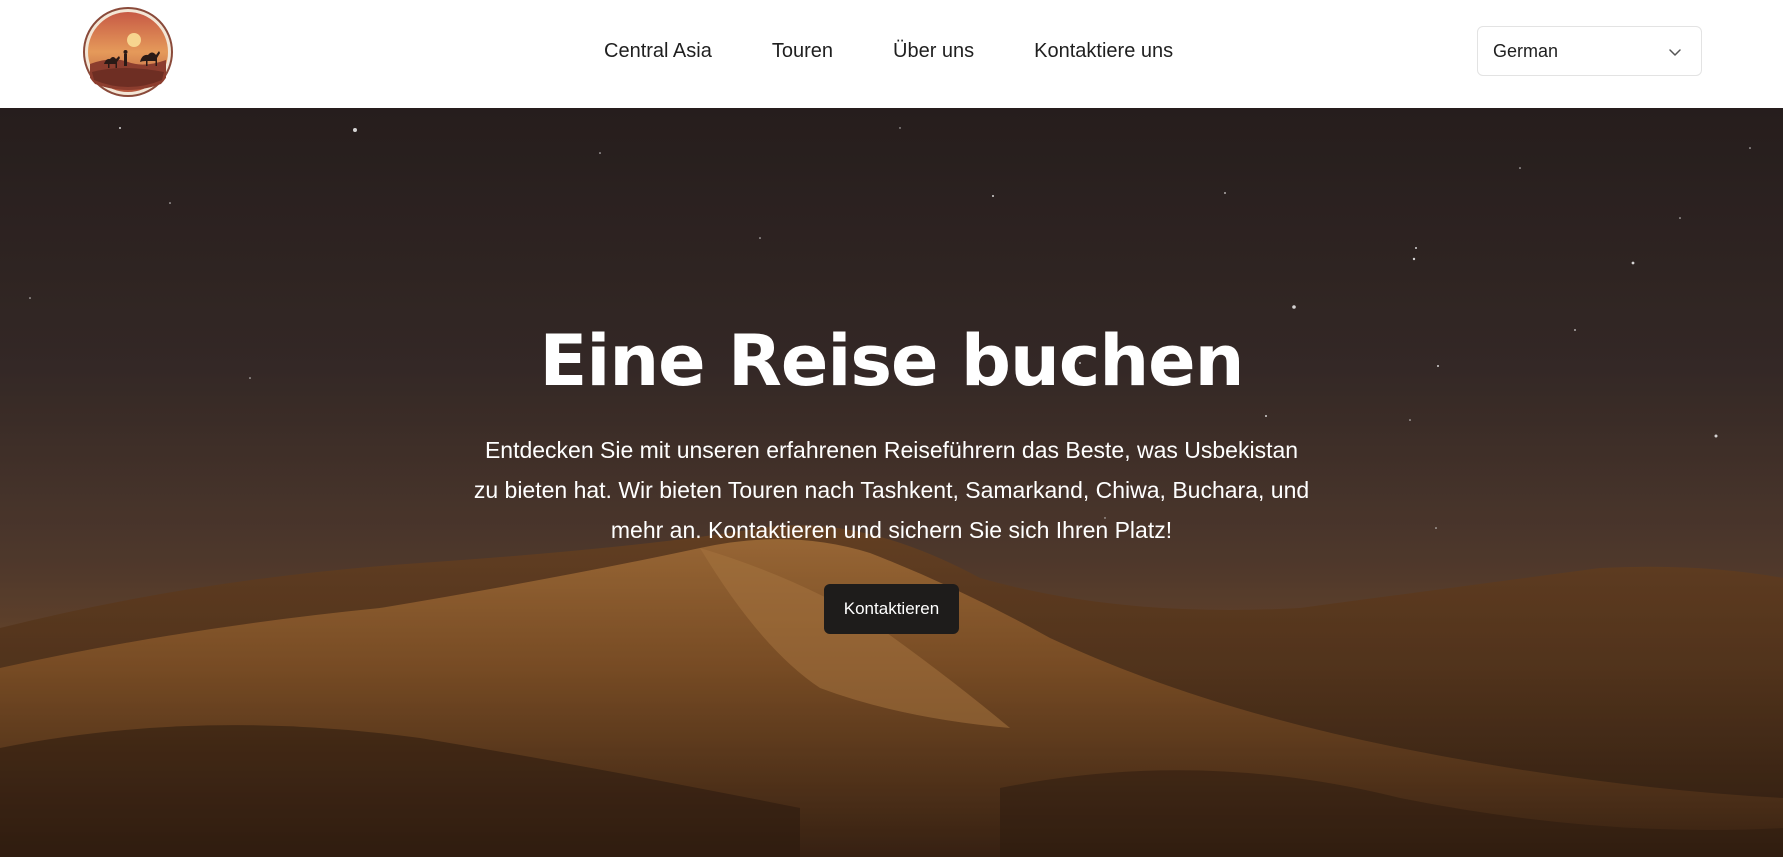 The image size is (1783, 857). Describe the element at coordinates (1103, 51) in the screenshot. I see `nav-item-kontaktiere-uns: Kontaktiere uns` at that location.